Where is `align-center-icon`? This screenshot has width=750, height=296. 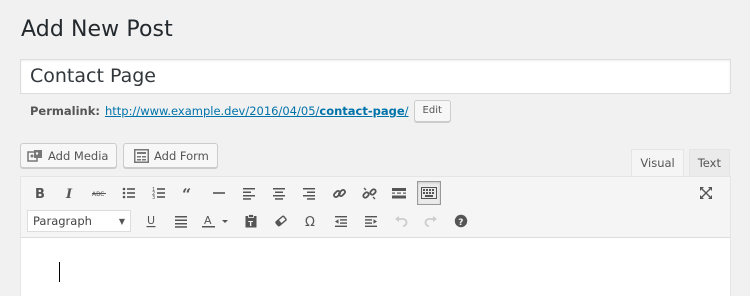 align-center-icon is located at coordinates (279, 193).